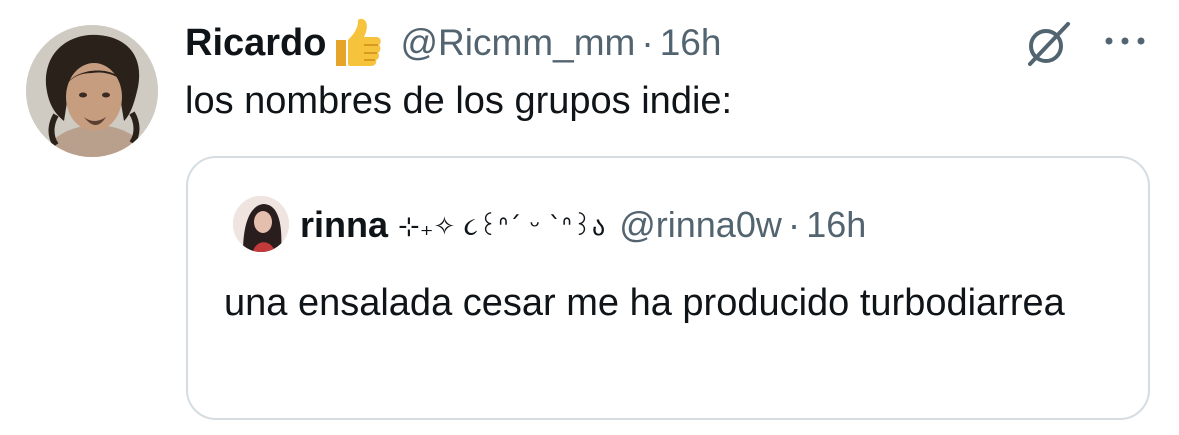 This screenshot has height=435, width=1179. Describe the element at coordinates (502, 226) in the screenshot. I see `quoted-author-name-decoration: ⊹₊✧ ૮꒰ᐢ´ ᵕ `ᐢ꒱ა` at that location.